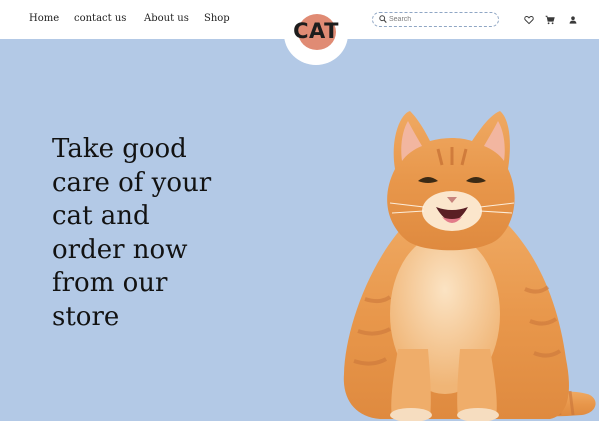 The width and height of the screenshot is (599, 421). I want to click on headline-line: Take good, so click(119, 149).